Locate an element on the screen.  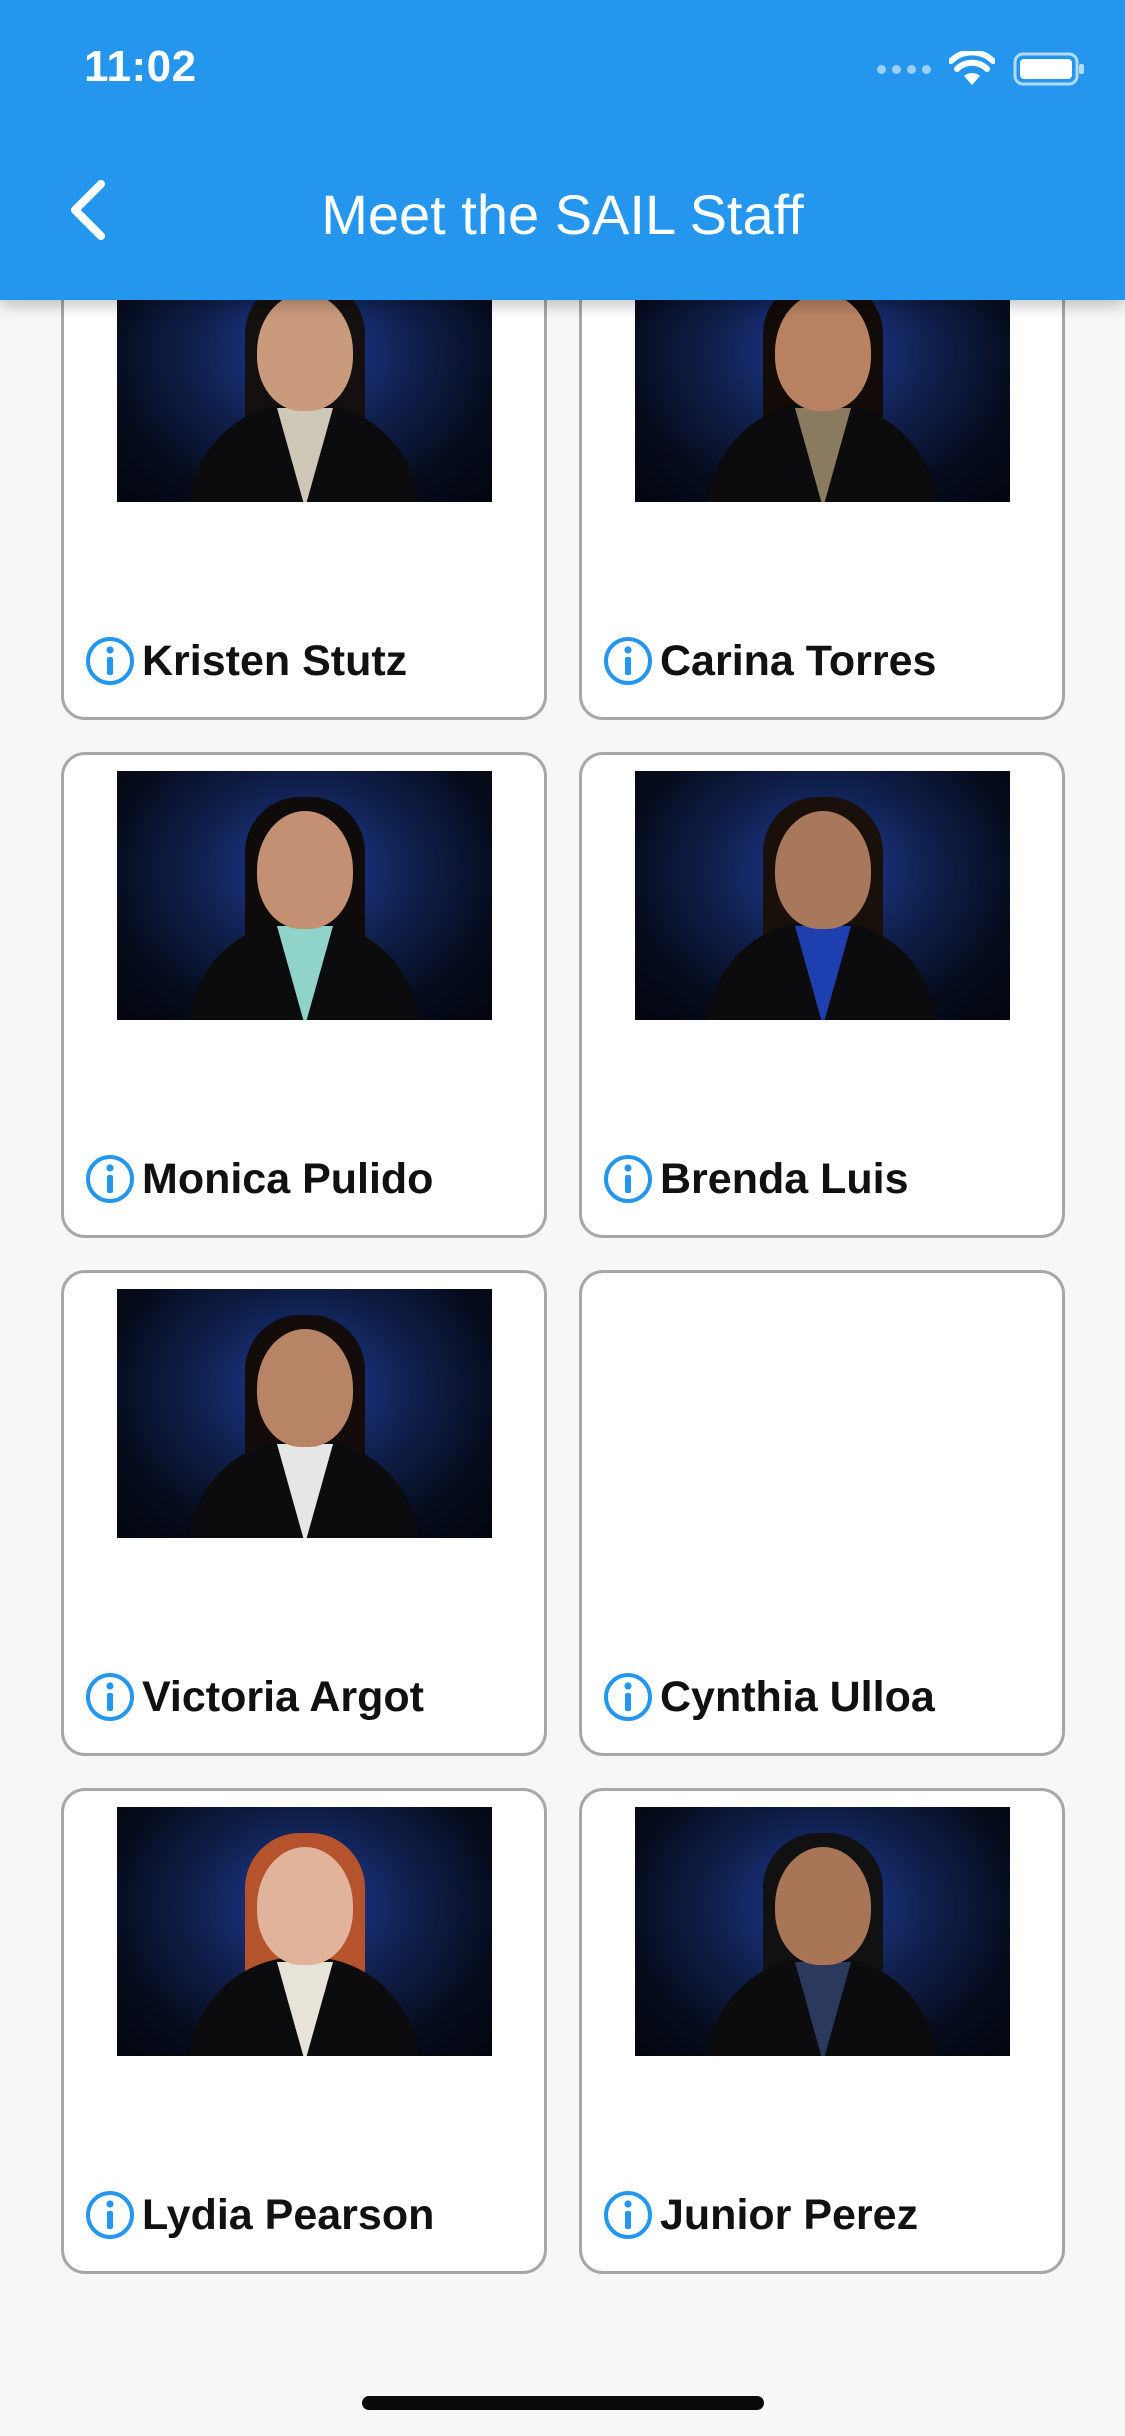
staff-name: Junior Perez is located at coordinates (789, 2214).